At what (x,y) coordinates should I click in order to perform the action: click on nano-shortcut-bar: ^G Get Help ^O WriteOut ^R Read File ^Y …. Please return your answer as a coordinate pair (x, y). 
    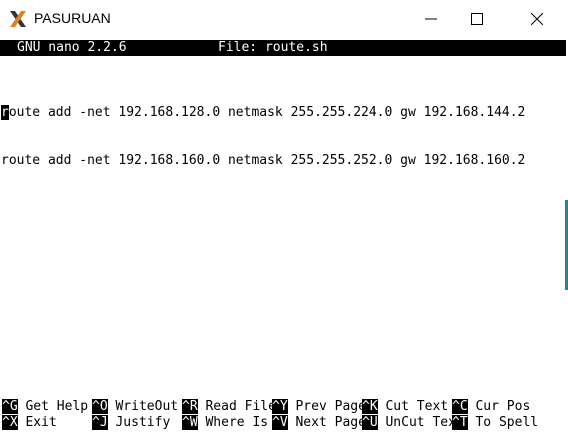
    Looking at the image, I should click on (284, 416).